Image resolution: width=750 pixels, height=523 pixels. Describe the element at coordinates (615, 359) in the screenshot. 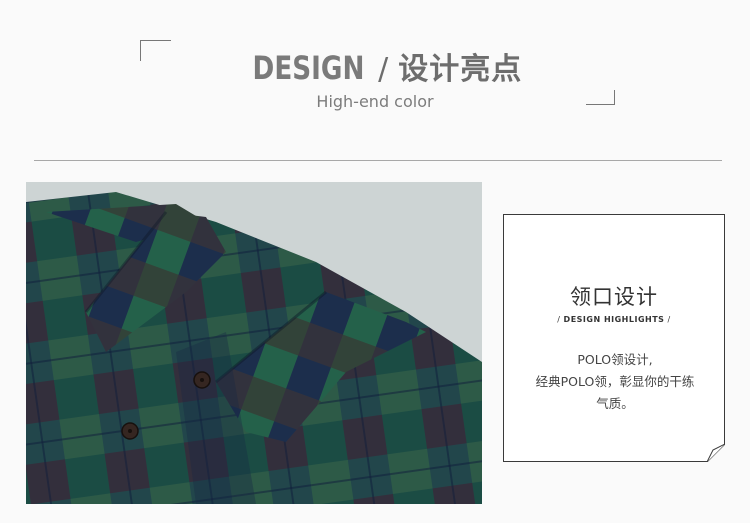

I see `card-body-line: POLO领设计,` at that location.